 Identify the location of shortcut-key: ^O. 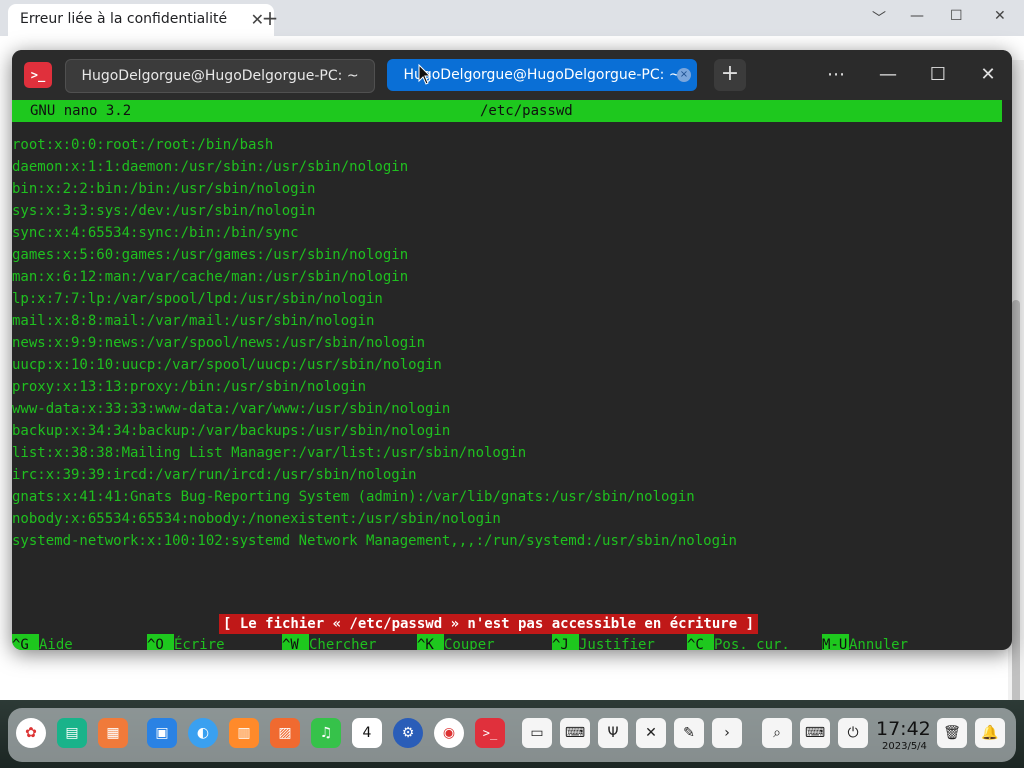
(160, 642).